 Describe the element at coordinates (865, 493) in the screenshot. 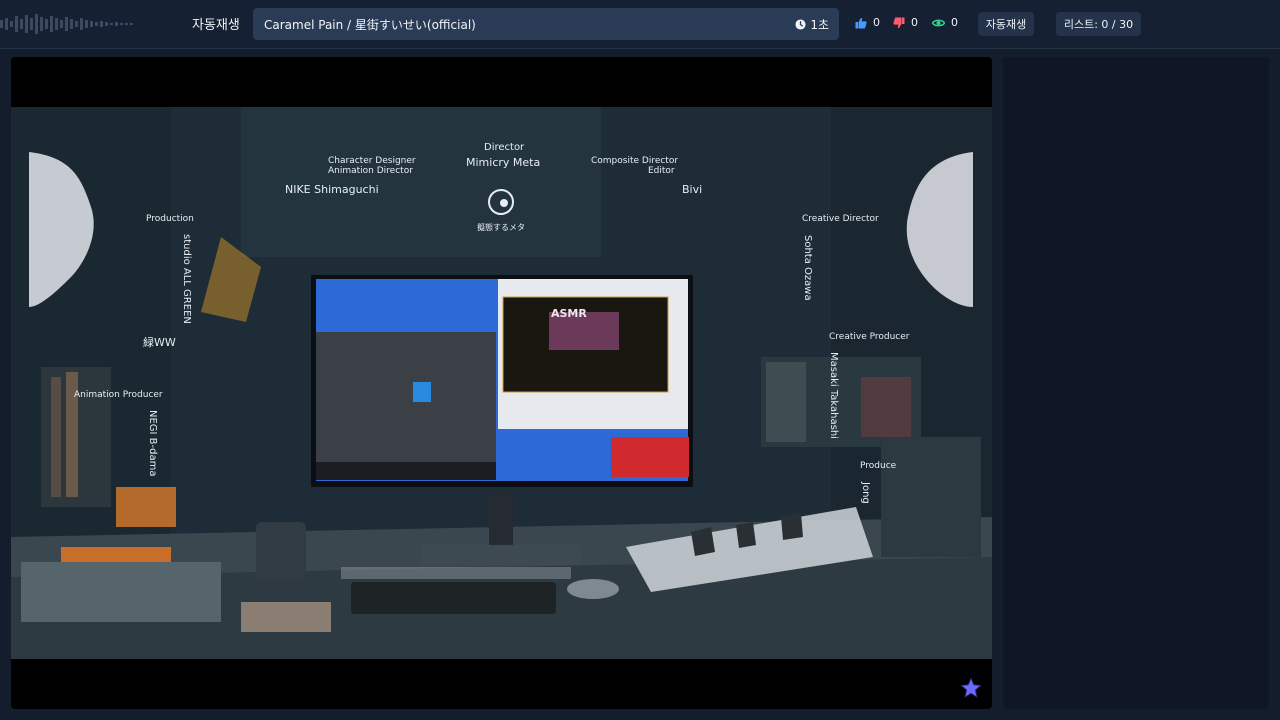

I see `produce-name: Jong` at that location.